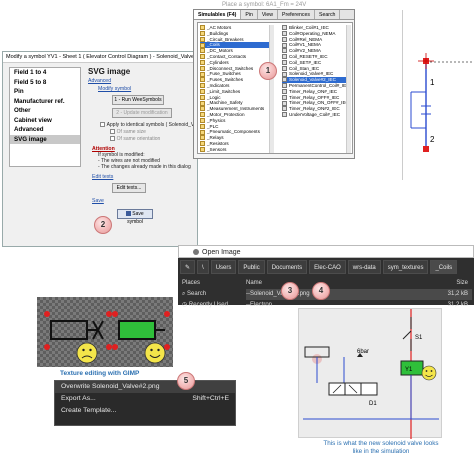 The image size is (474, 462). Describe the element at coordinates (251, 267) in the screenshot. I see `crumb-public: Public` at that location.